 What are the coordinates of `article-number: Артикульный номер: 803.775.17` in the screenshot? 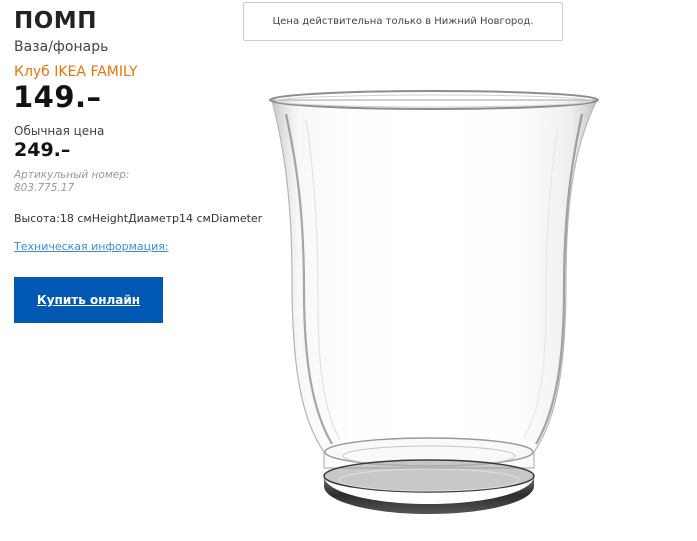 It's located at (72, 181).